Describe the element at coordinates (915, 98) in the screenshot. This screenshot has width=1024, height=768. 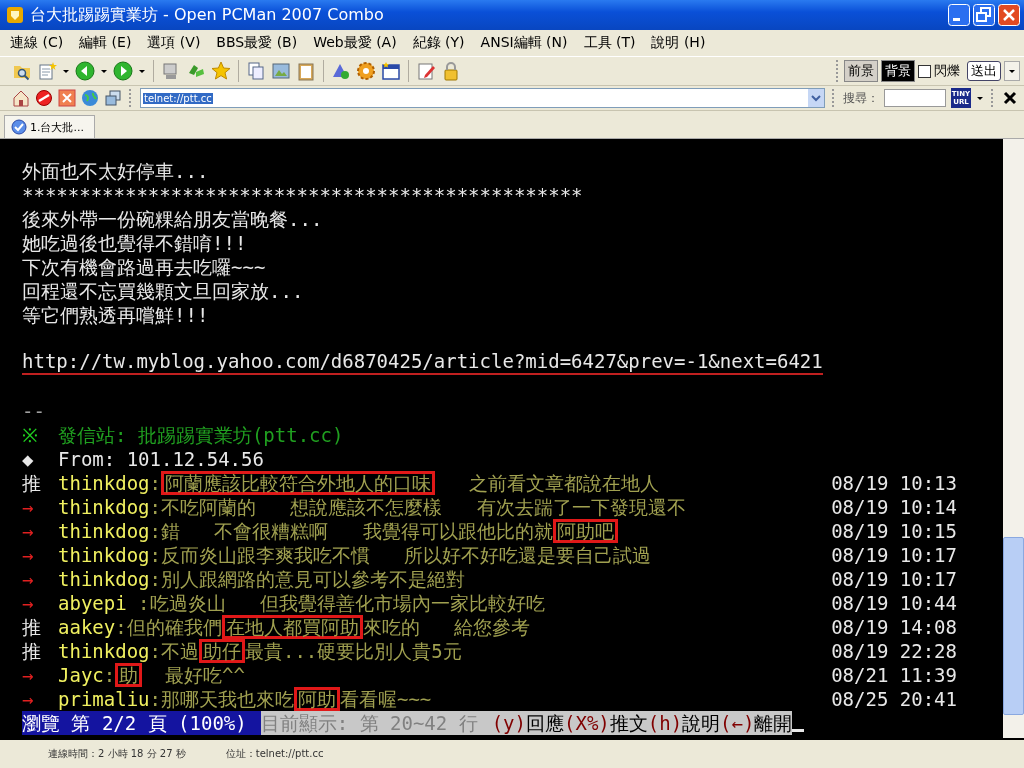
I see `search-field` at that location.